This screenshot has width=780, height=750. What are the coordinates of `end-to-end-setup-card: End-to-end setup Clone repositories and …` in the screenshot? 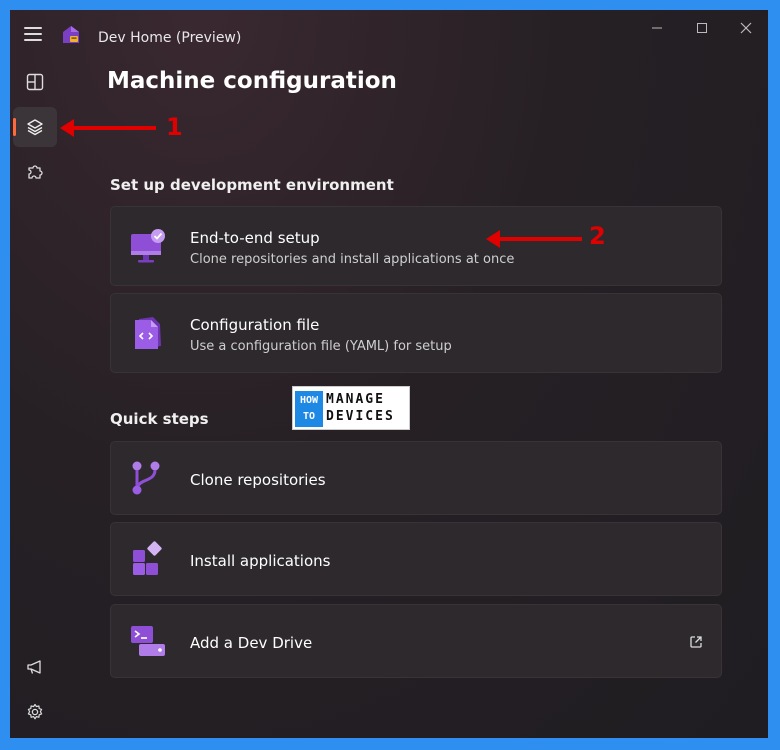 It's located at (416, 246).